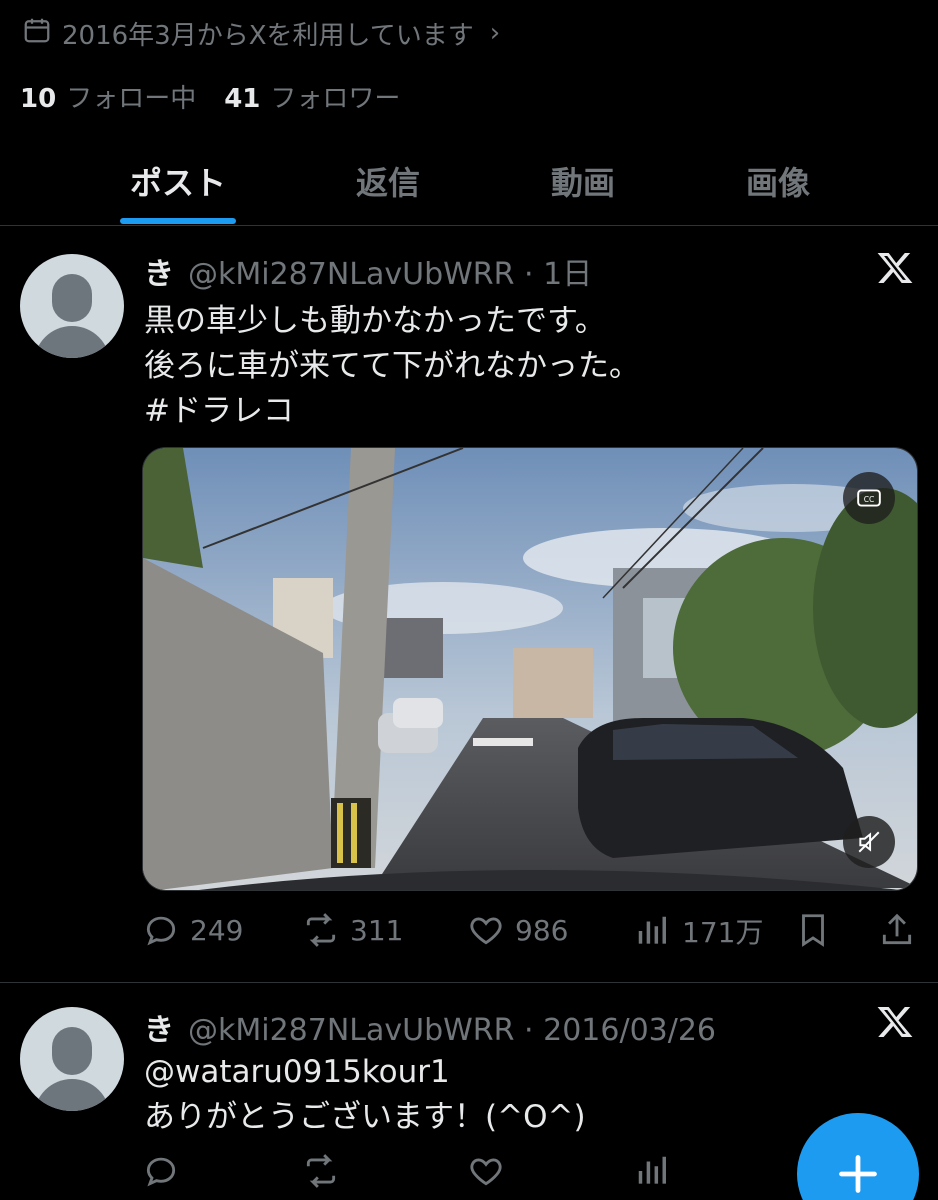 Image resolution: width=938 pixels, height=1200 pixels. What do you see at coordinates (542, 930) in the screenshot?
I see `like-count: 986` at bounding box center [542, 930].